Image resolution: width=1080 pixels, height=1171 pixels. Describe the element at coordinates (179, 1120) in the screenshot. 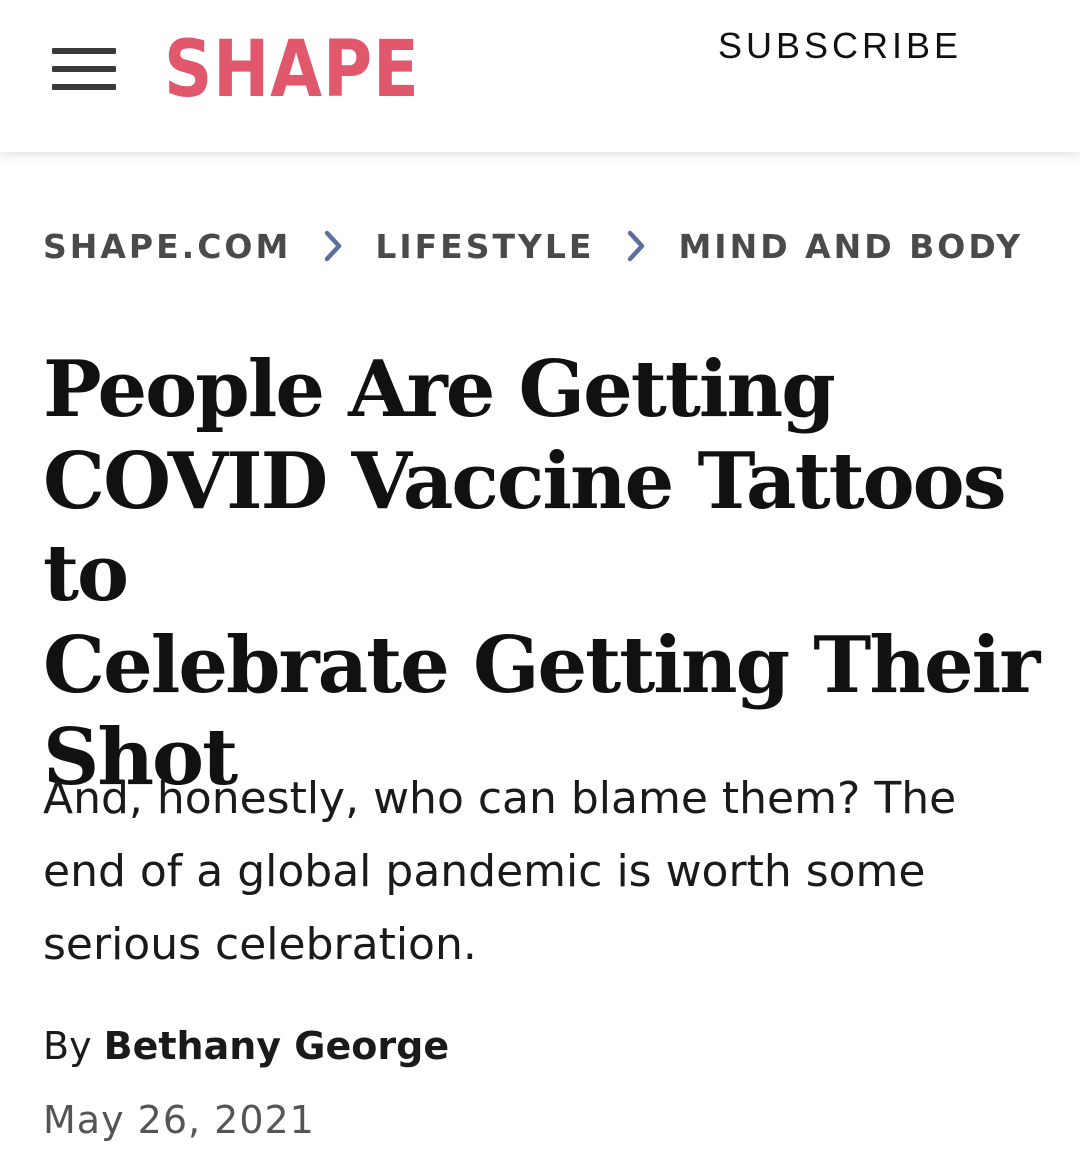

I see `publish-date: May 26, 2021` at that location.